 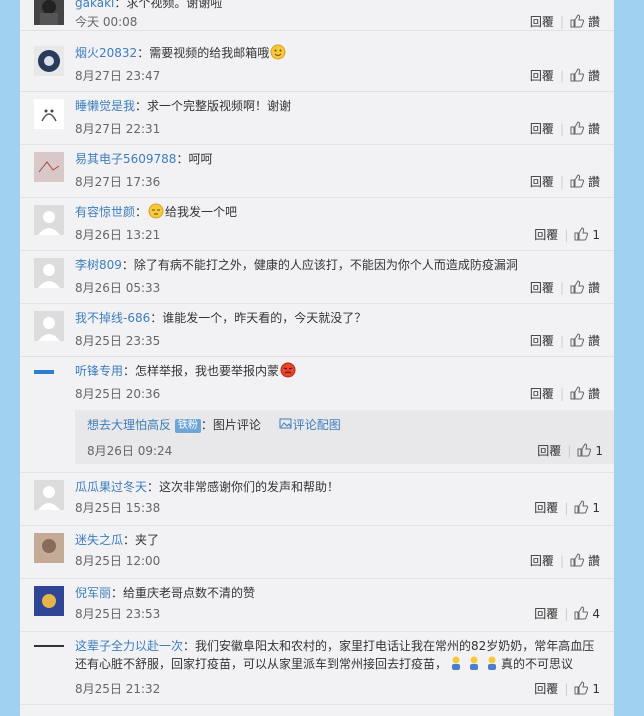 I want to click on comment-username: 易其电子5609788, so click(x=125, y=159).